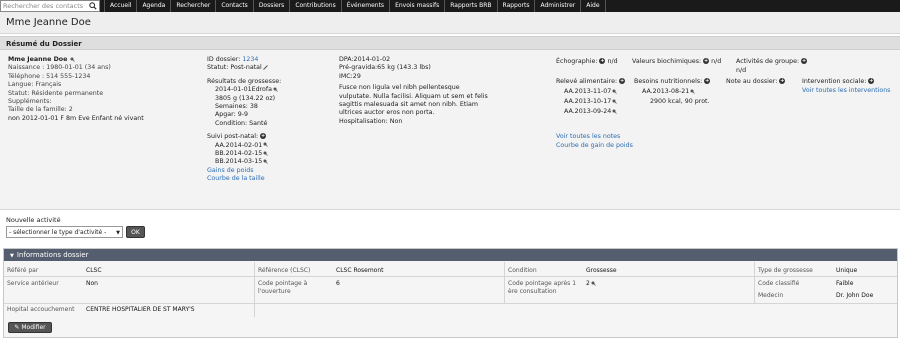  I want to click on menu-contacts: Contacts, so click(235, 6).